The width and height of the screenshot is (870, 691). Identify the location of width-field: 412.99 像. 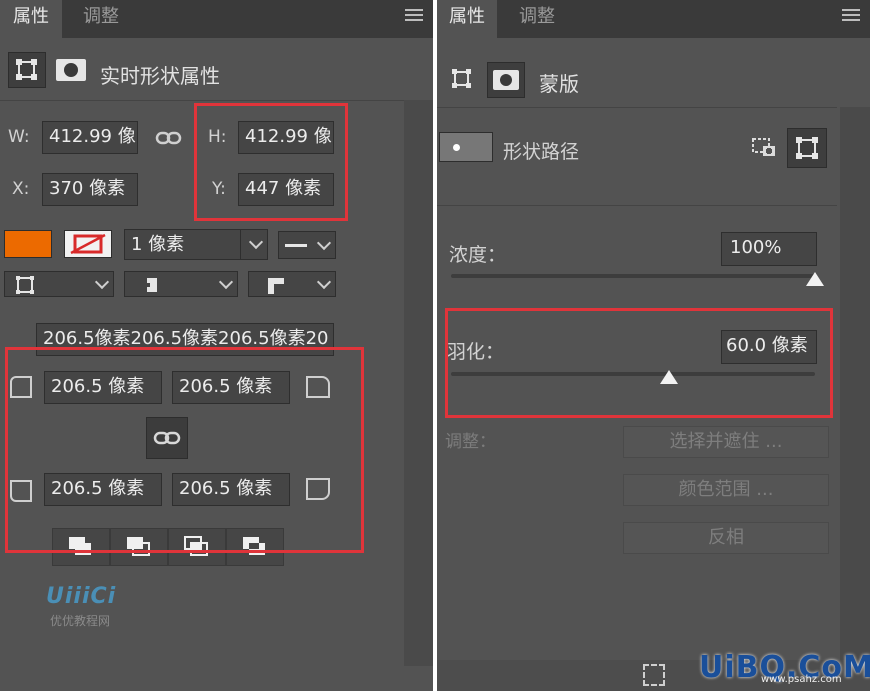
(90, 137).